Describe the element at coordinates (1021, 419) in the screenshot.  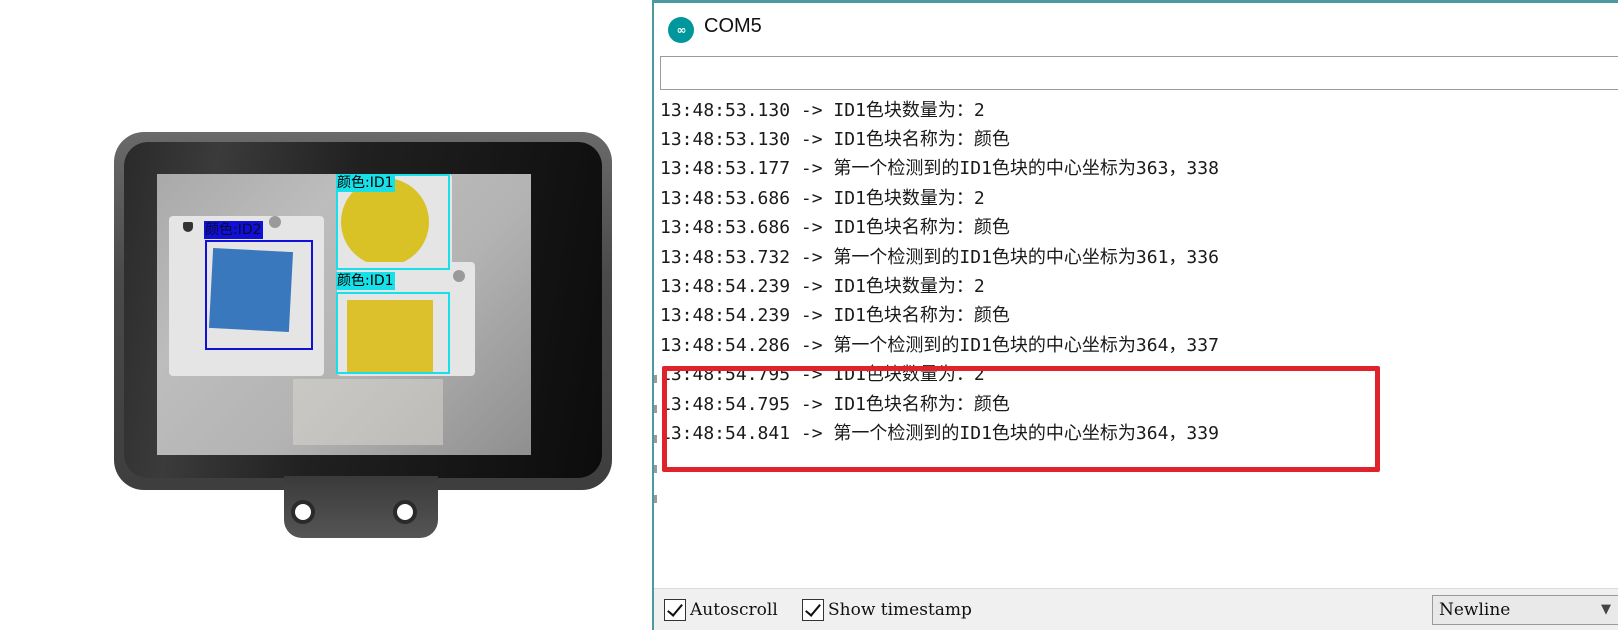
I see `highlight-box` at that location.